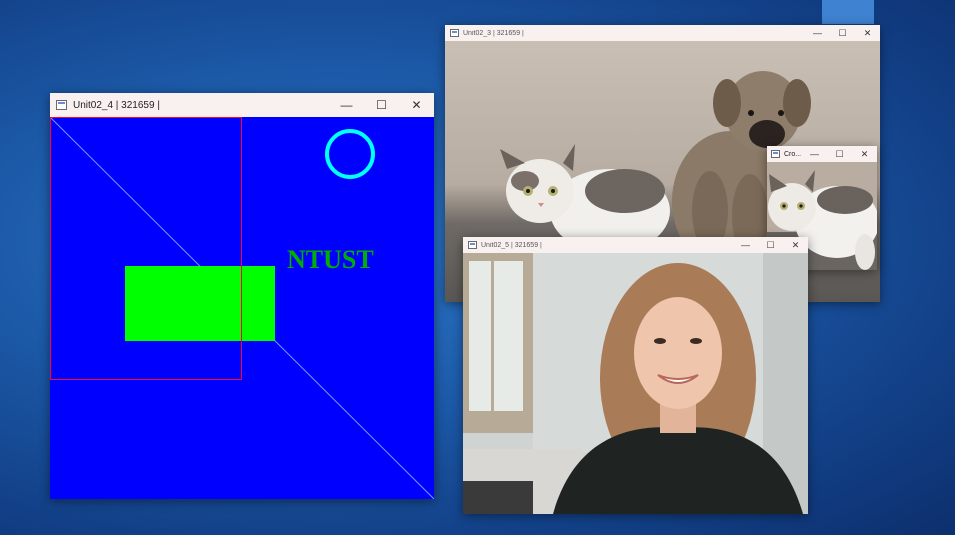 Image resolution: width=955 pixels, height=535 pixels. What do you see at coordinates (350, 154) in the screenshot?
I see `cyan-circle` at bounding box center [350, 154].